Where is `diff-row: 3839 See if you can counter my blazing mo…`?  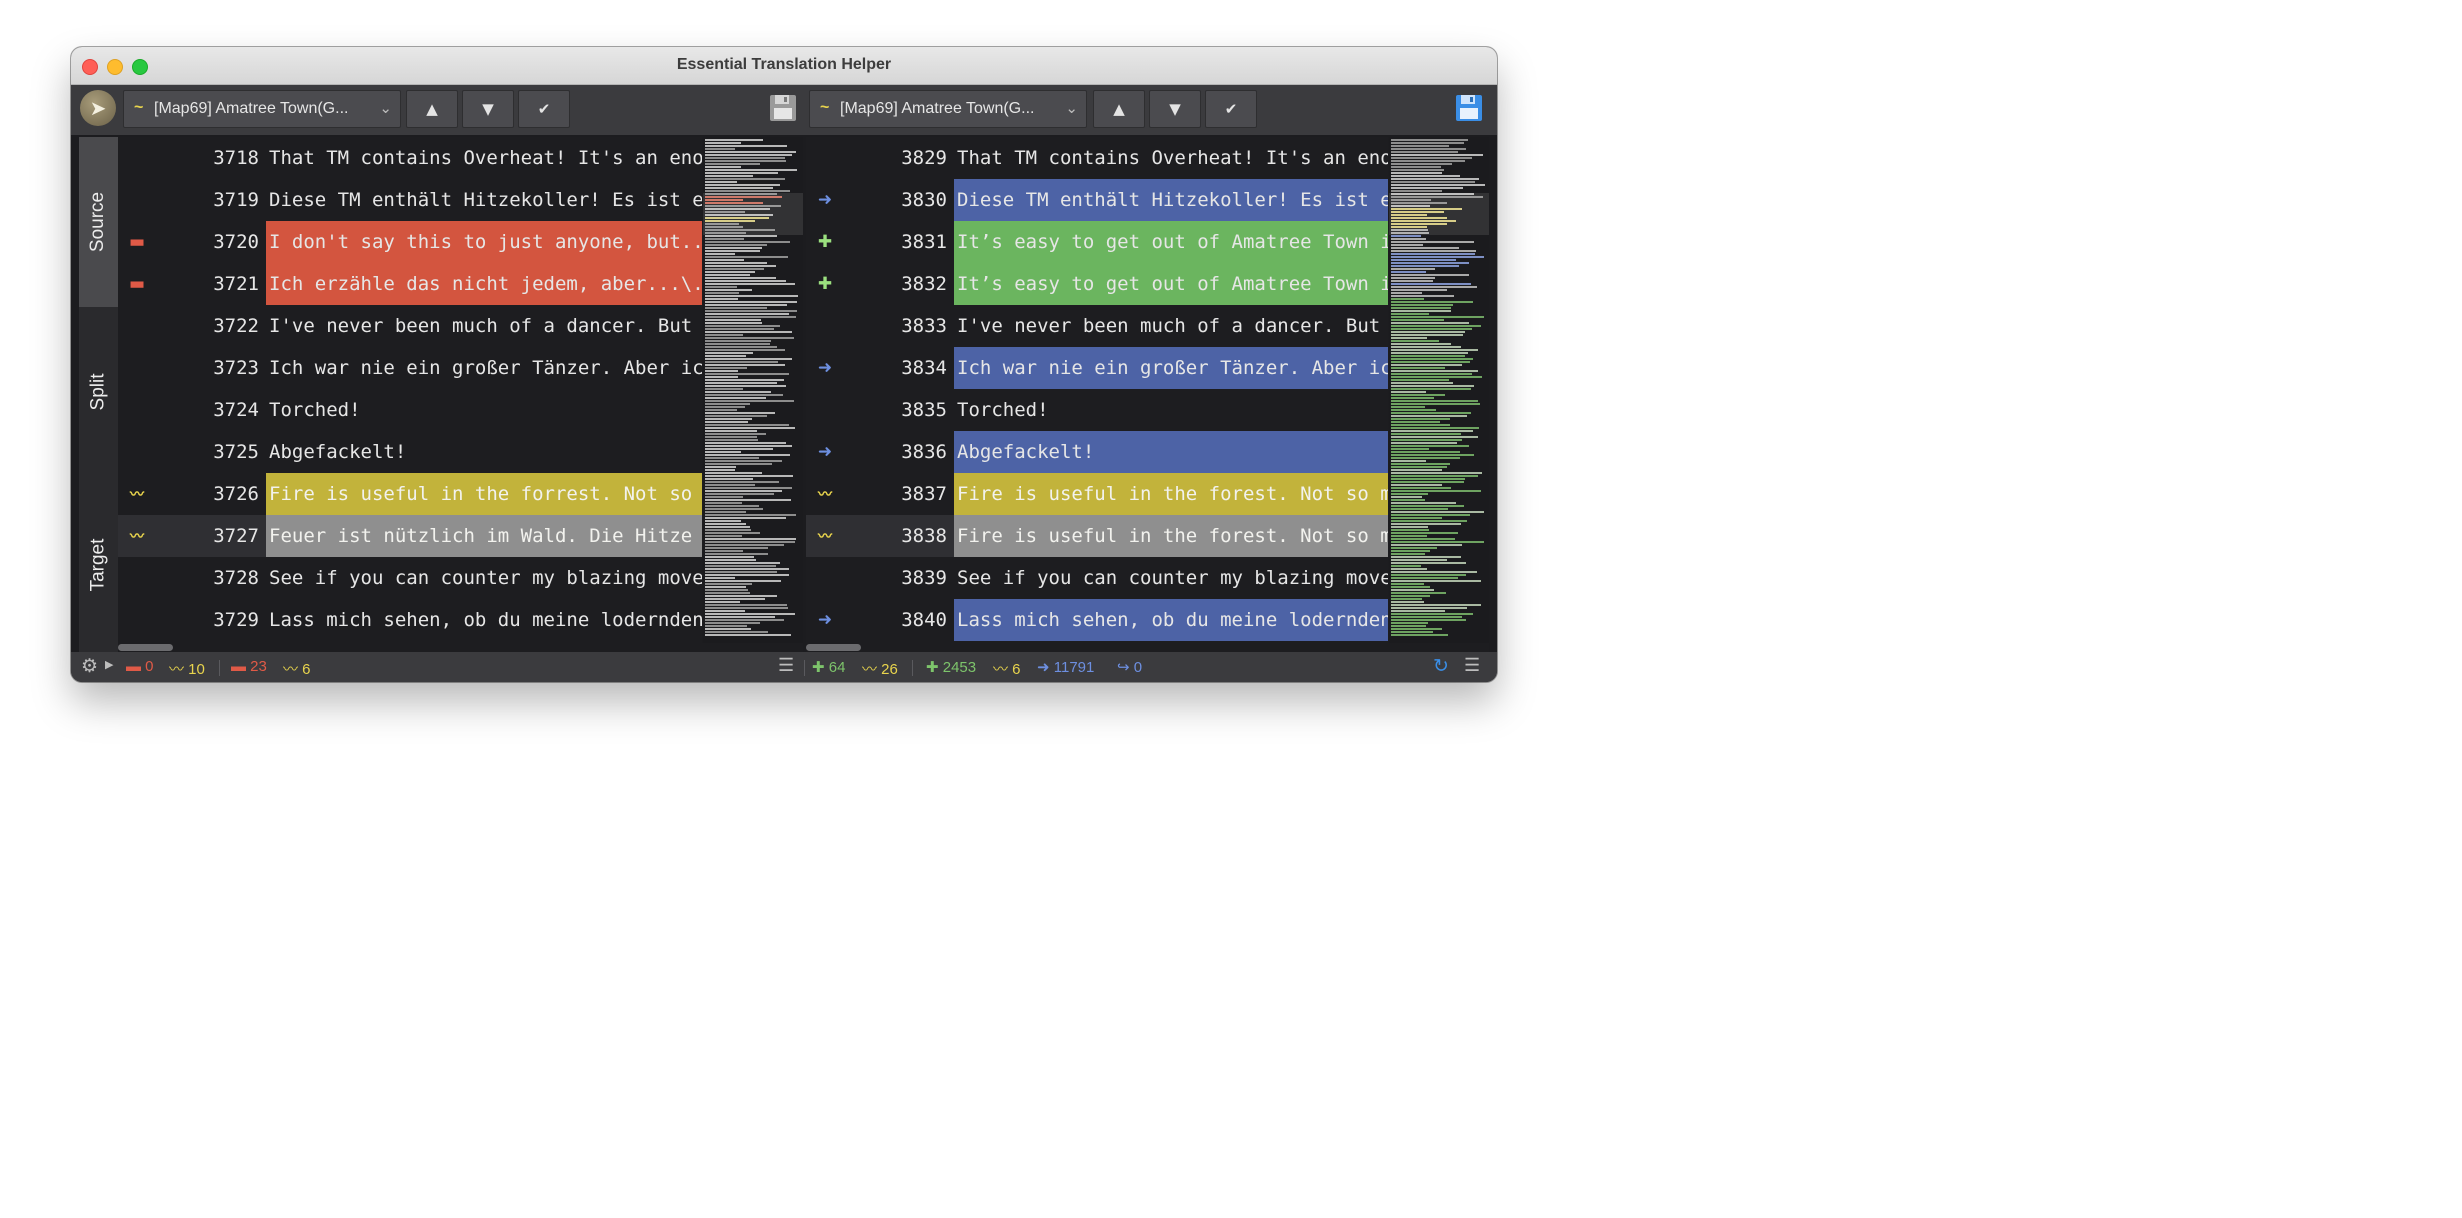
diff-row: 3839 See if you can counter my blazing mo… is located at coordinates (1097, 578).